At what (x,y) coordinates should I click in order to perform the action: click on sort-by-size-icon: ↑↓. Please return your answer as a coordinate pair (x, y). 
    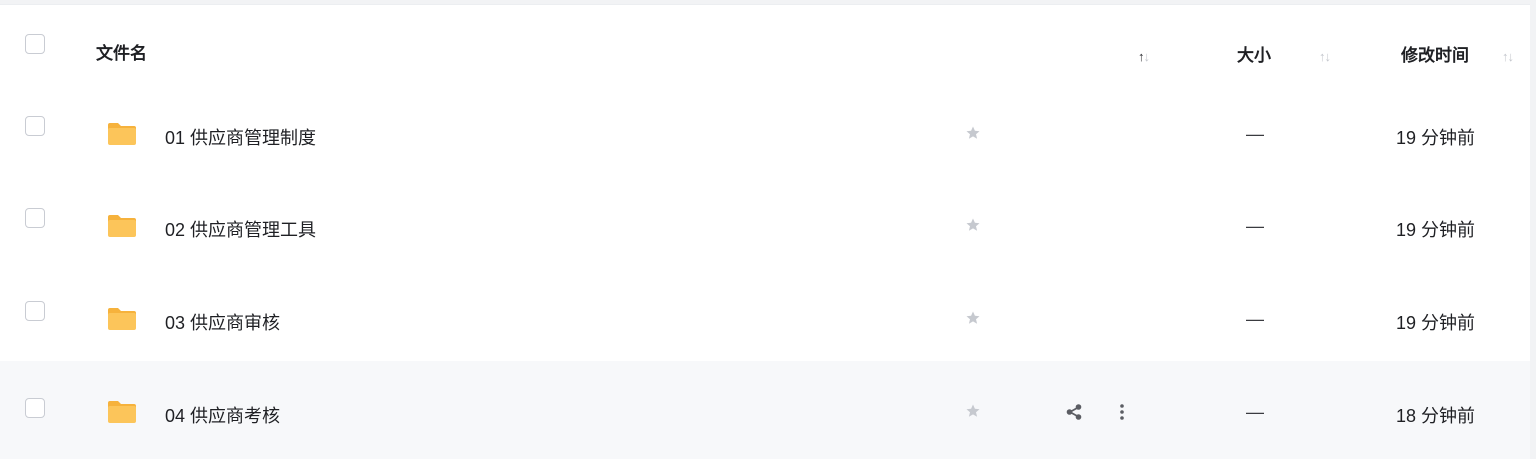
    Looking at the image, I should click on (1325, 56).